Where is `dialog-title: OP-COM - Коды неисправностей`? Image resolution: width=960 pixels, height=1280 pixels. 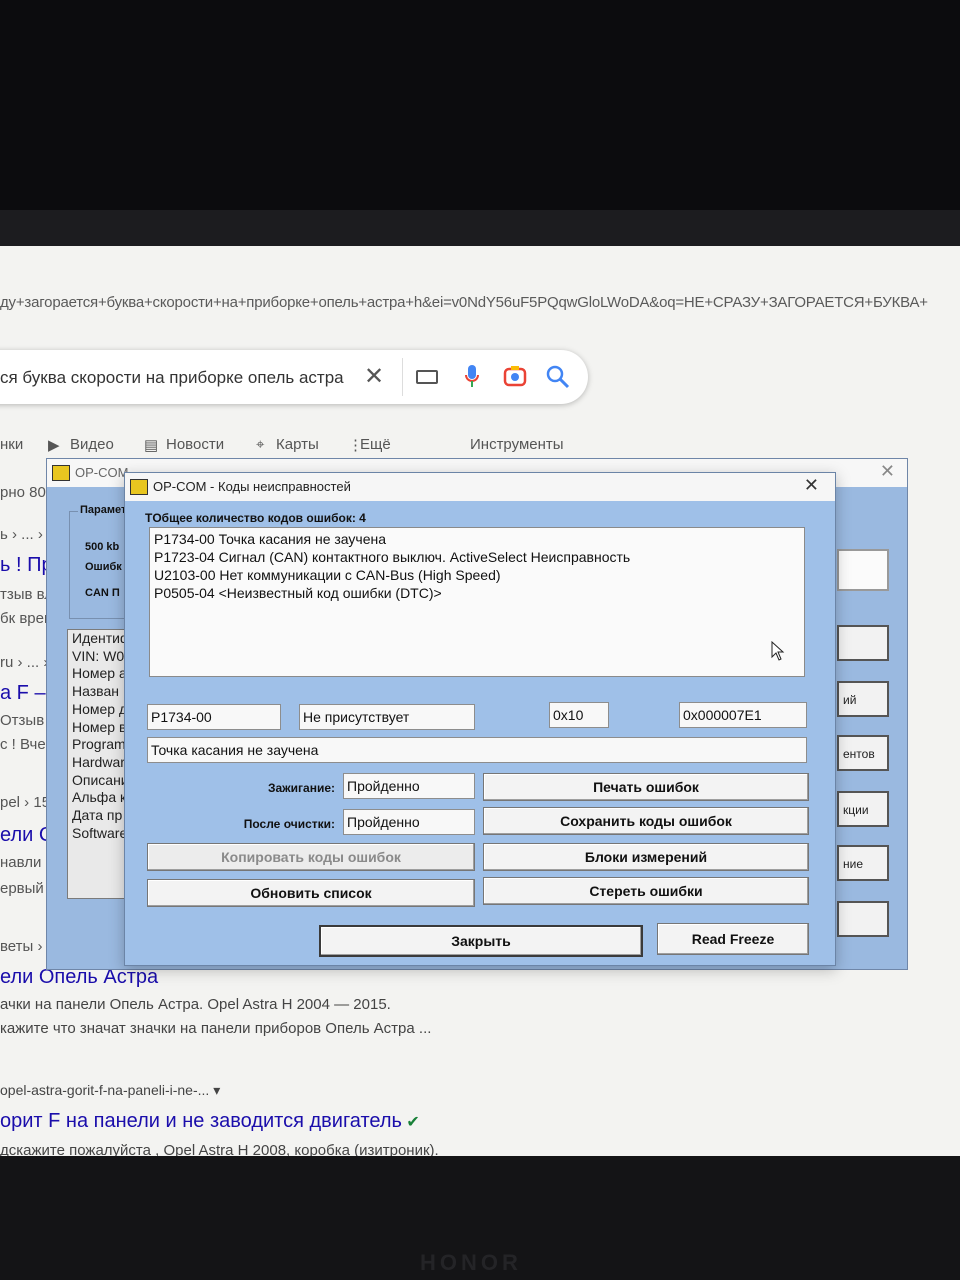 dialog-title: OP-COM - Коды неисправностей is located at coordinates (252, 486).